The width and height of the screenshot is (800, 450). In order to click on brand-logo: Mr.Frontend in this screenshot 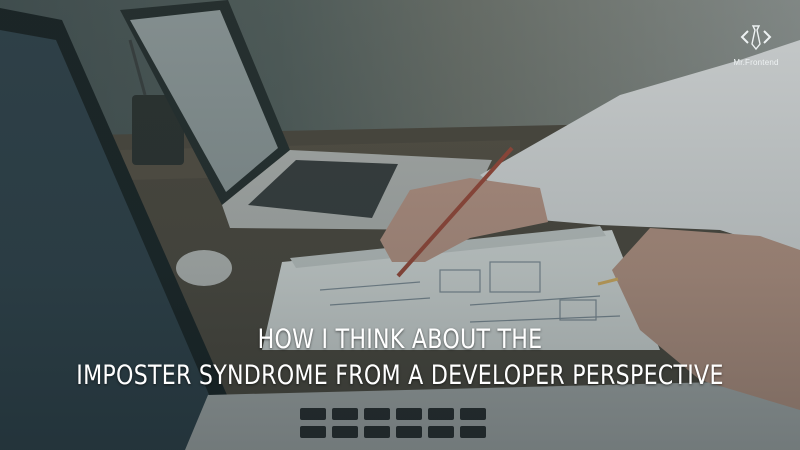, I will do `click(756, 44)`.